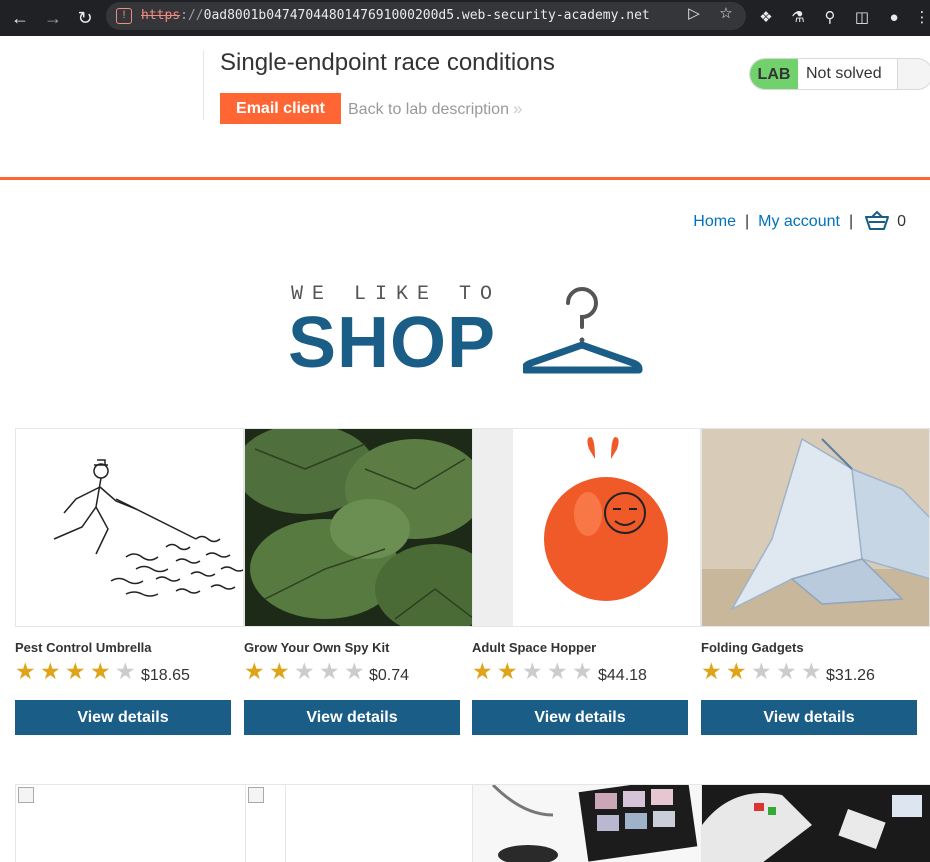  What do you see at coordinates (774, 74) in the screenshot?
I see `lab-badge: LAB` at bounding box center [774, 74].